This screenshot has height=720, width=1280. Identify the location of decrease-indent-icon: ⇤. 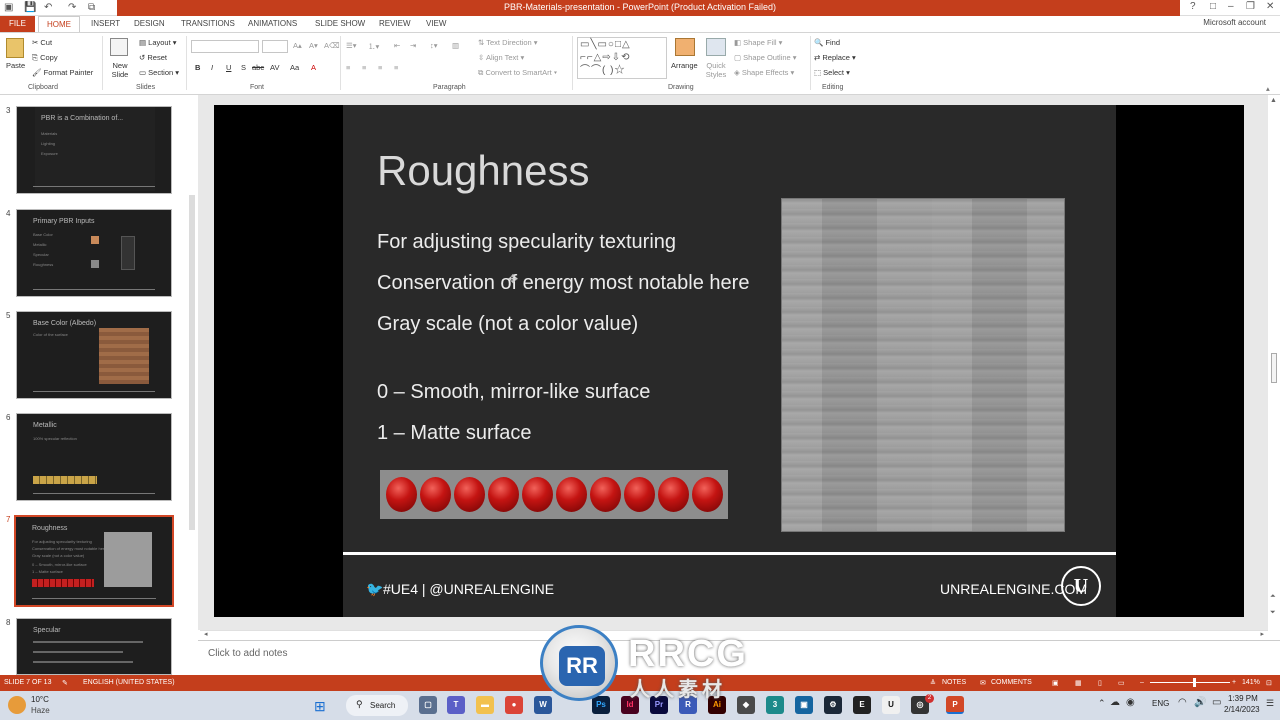
(397, 45).